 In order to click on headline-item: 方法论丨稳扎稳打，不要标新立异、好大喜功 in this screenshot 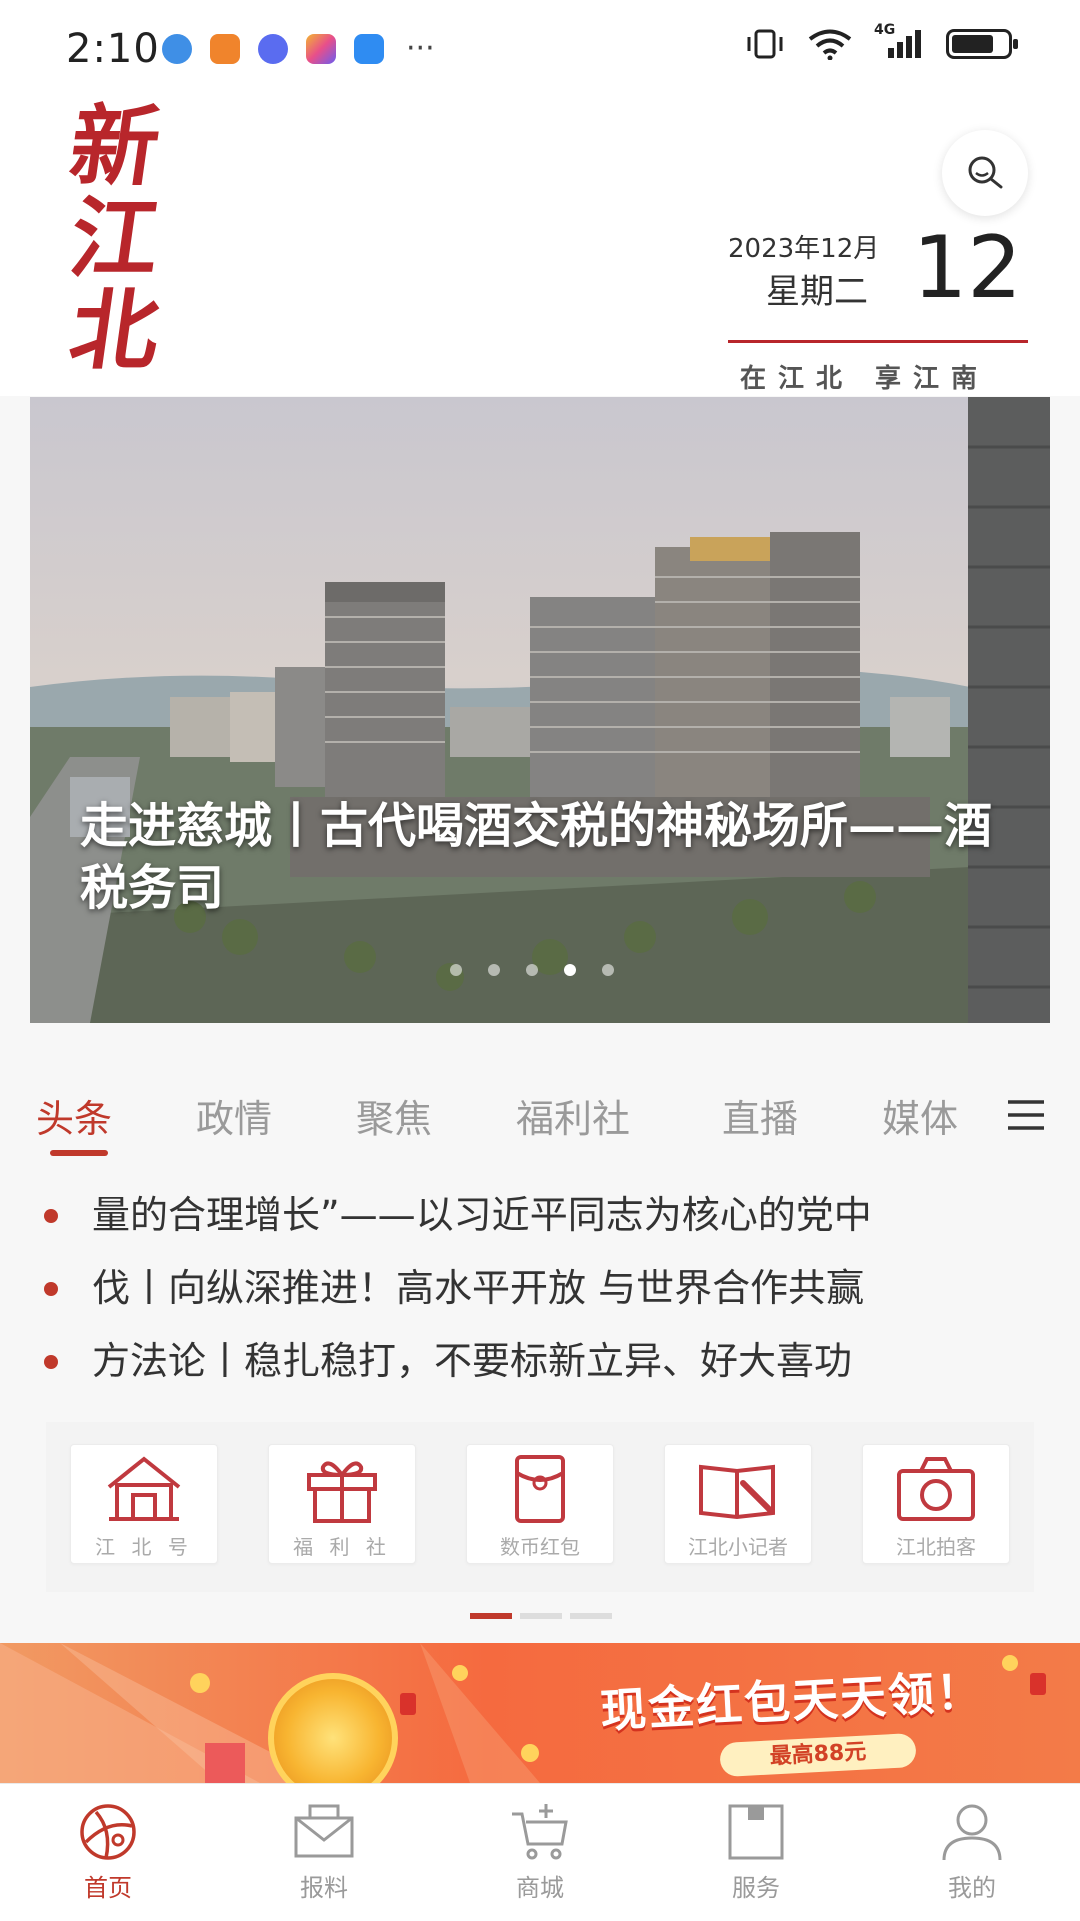, I will do `click(544, 1361)`.